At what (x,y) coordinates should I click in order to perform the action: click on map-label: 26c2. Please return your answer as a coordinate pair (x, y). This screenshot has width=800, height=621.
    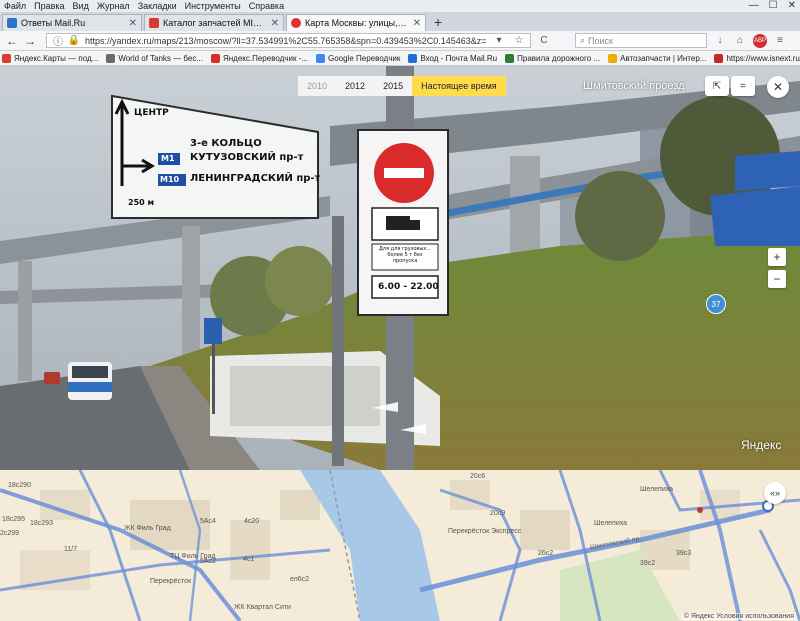
    Looking at the image, I should click on (546, 553).